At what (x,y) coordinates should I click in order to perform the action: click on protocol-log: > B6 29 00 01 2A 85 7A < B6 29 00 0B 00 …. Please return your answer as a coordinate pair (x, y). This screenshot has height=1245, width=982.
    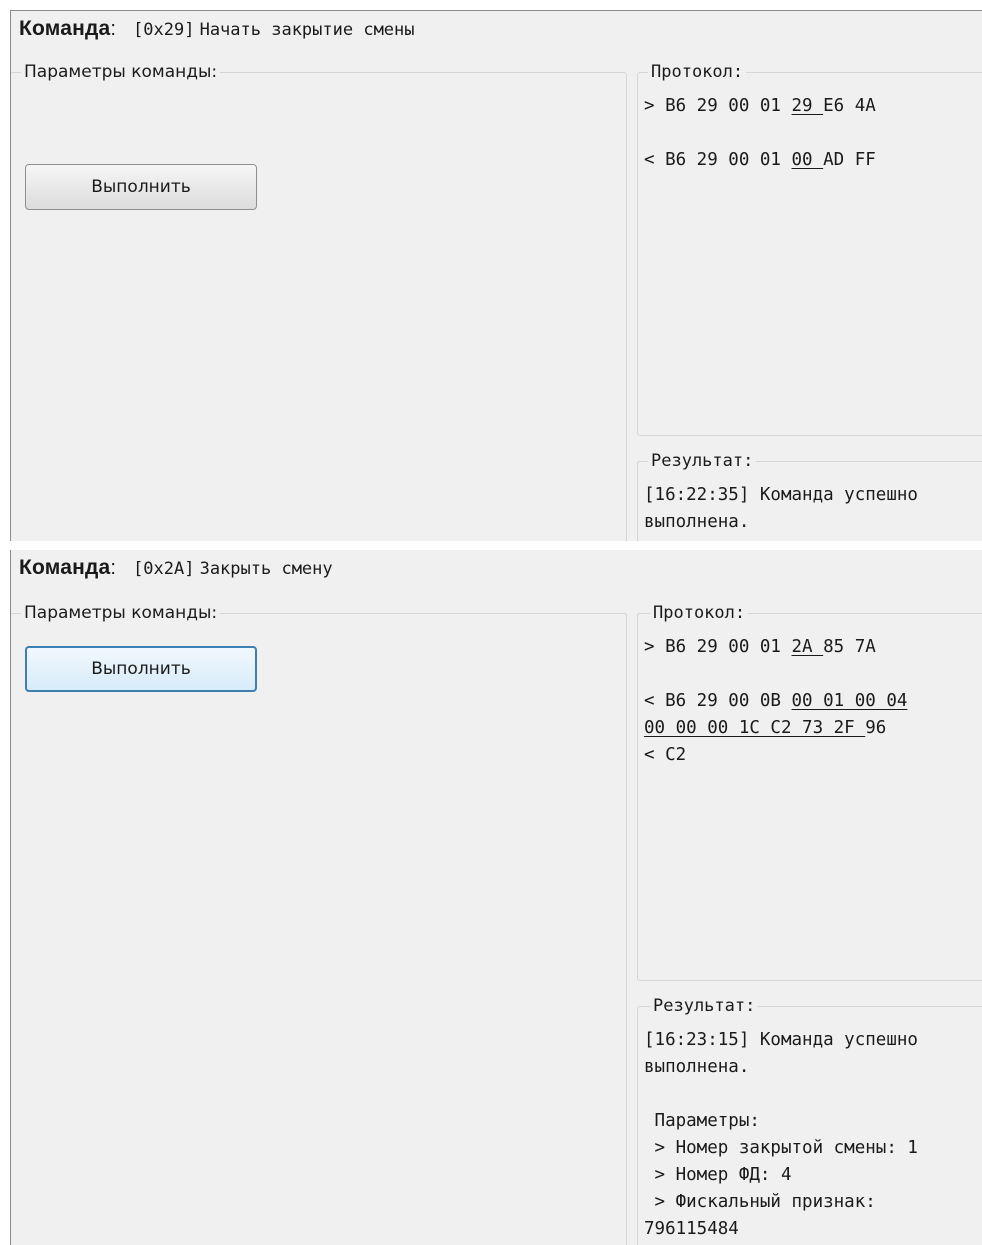
    Looking at the image, I should click on (813, 701).